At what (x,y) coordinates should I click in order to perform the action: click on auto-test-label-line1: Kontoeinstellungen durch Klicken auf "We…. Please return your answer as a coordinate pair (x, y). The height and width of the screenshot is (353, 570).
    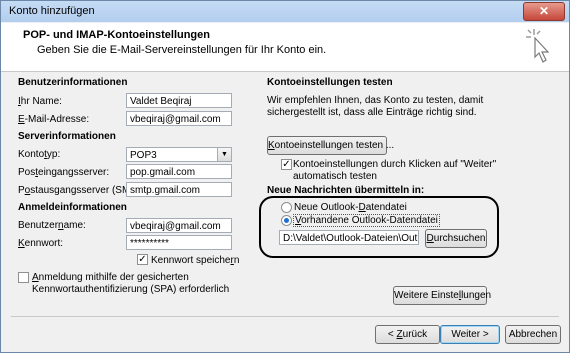
    Looking at the image, I should click on (395, 164).